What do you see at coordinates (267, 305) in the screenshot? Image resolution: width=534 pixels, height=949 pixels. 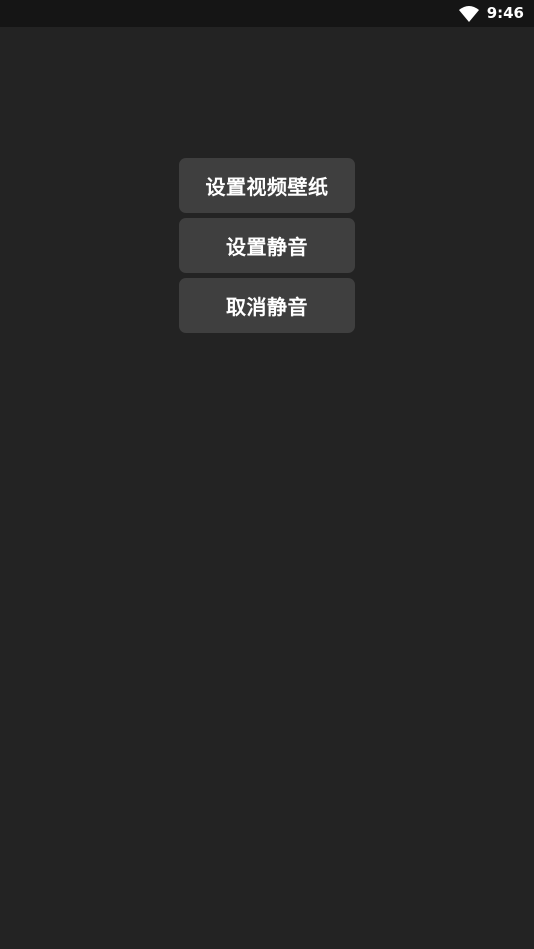 I see `unmute-button: 取消静音` at bounding box center [267, 305].